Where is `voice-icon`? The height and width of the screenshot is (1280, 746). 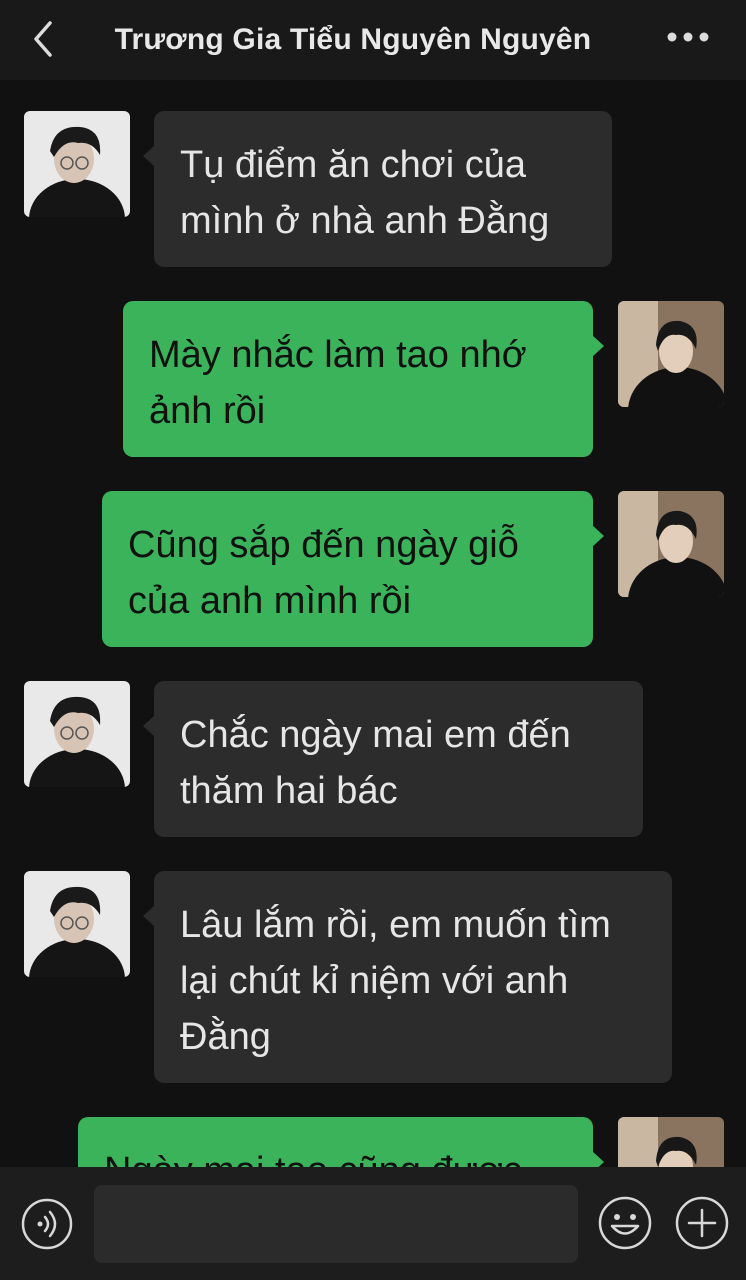
voice-icon is located at coordinates (47, 1224).